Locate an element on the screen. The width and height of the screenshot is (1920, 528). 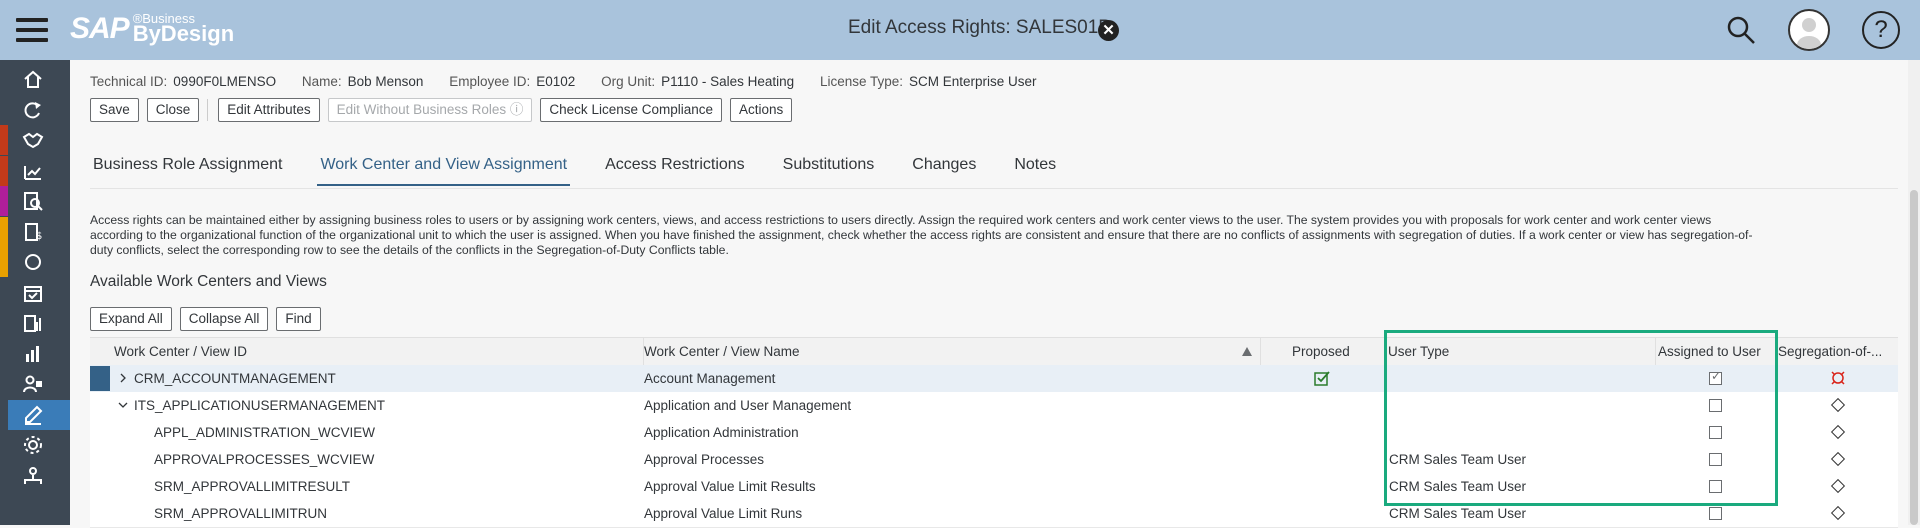
settings-icon is located at coordinates (33, 445).